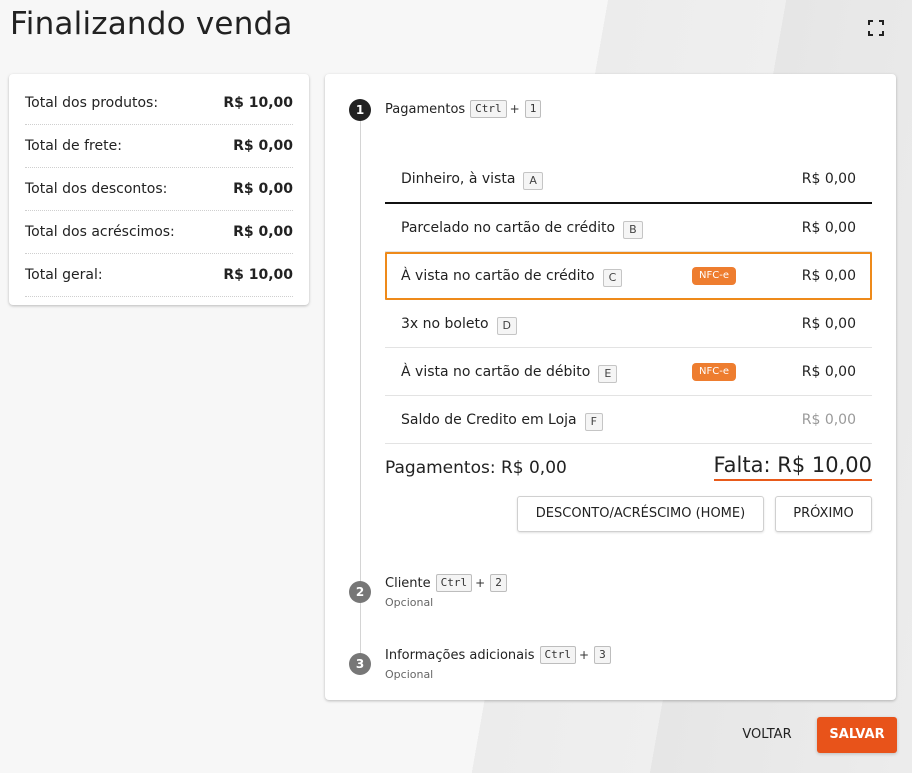 The height and width of the screenshot is (773, 912). What do you see at coordinates (360, 592) in the screenshot?
I see `step-2-circle: 2` at bounding box center [360, 592].